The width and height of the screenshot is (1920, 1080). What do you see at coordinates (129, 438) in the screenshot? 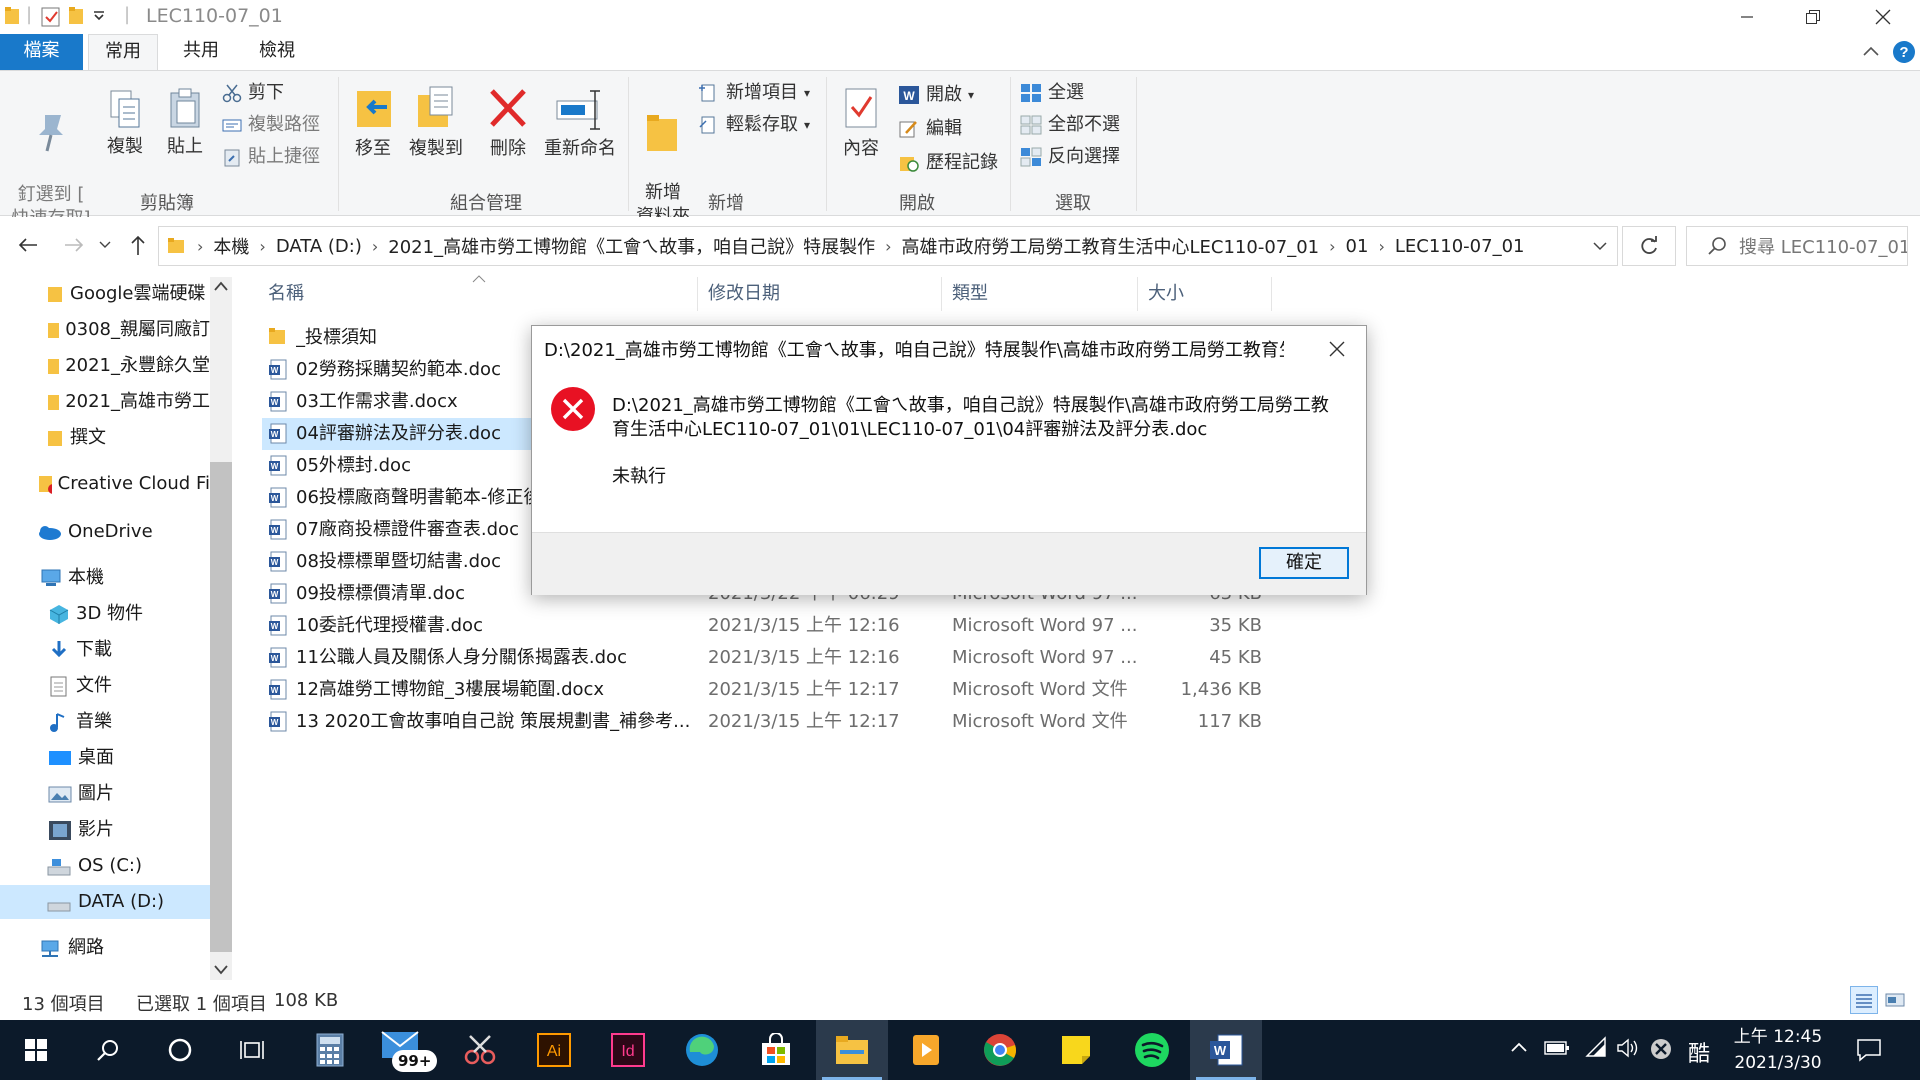
I see `nav-item-folder-writing: 撰文` at bounding box center [129, 438].